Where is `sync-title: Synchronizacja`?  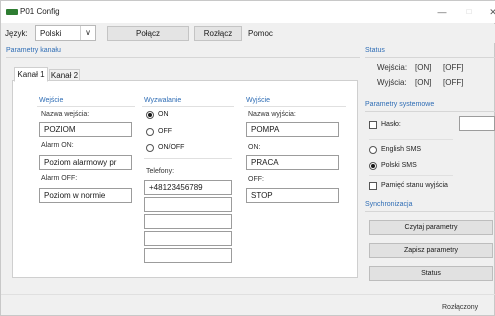
sync-title: Synchronizacja is located at coordinates (389, 204).